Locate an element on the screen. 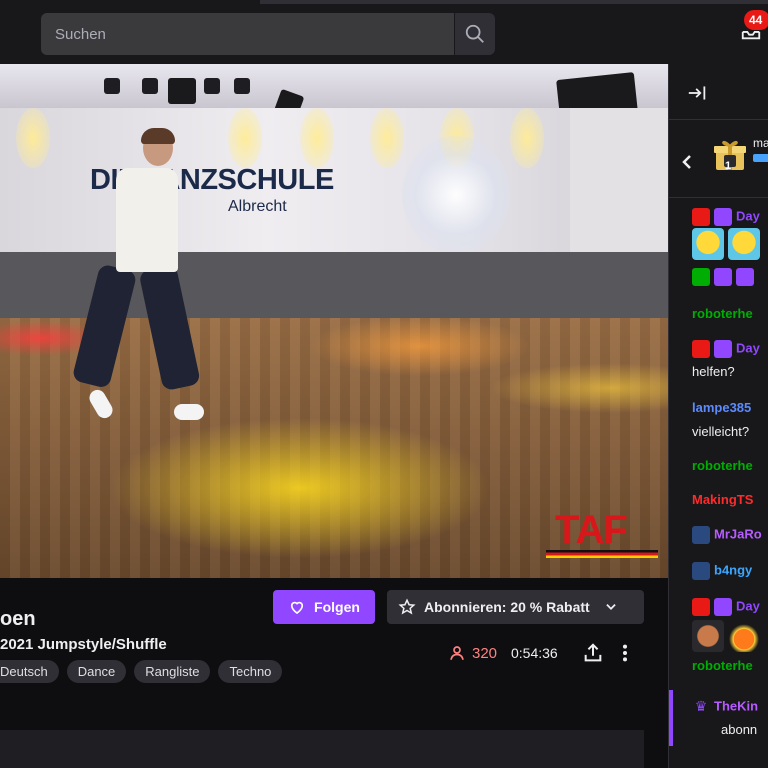 The height and width of the screenshot is (768, 768). chat-username: TheKin is located at coordinates (736, 705).